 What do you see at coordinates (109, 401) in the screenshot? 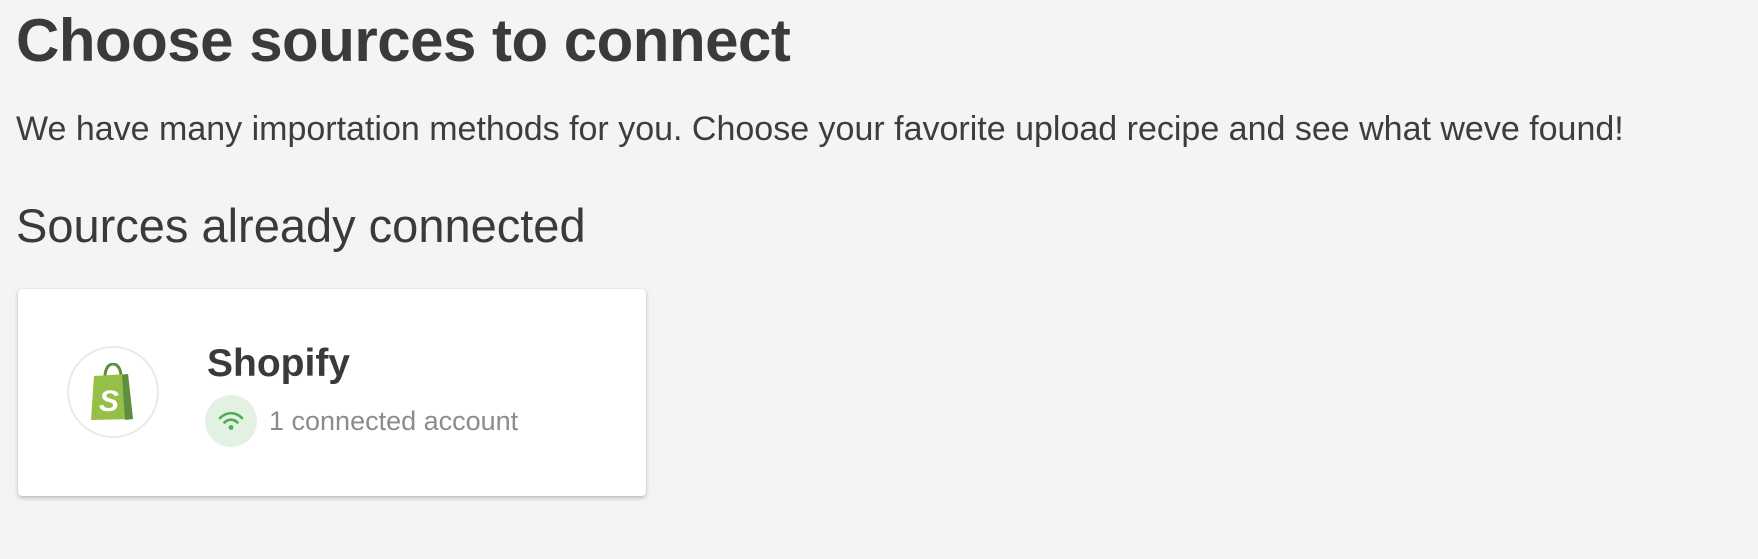
I see `svg-text: S` at bounding box center [109, 401].